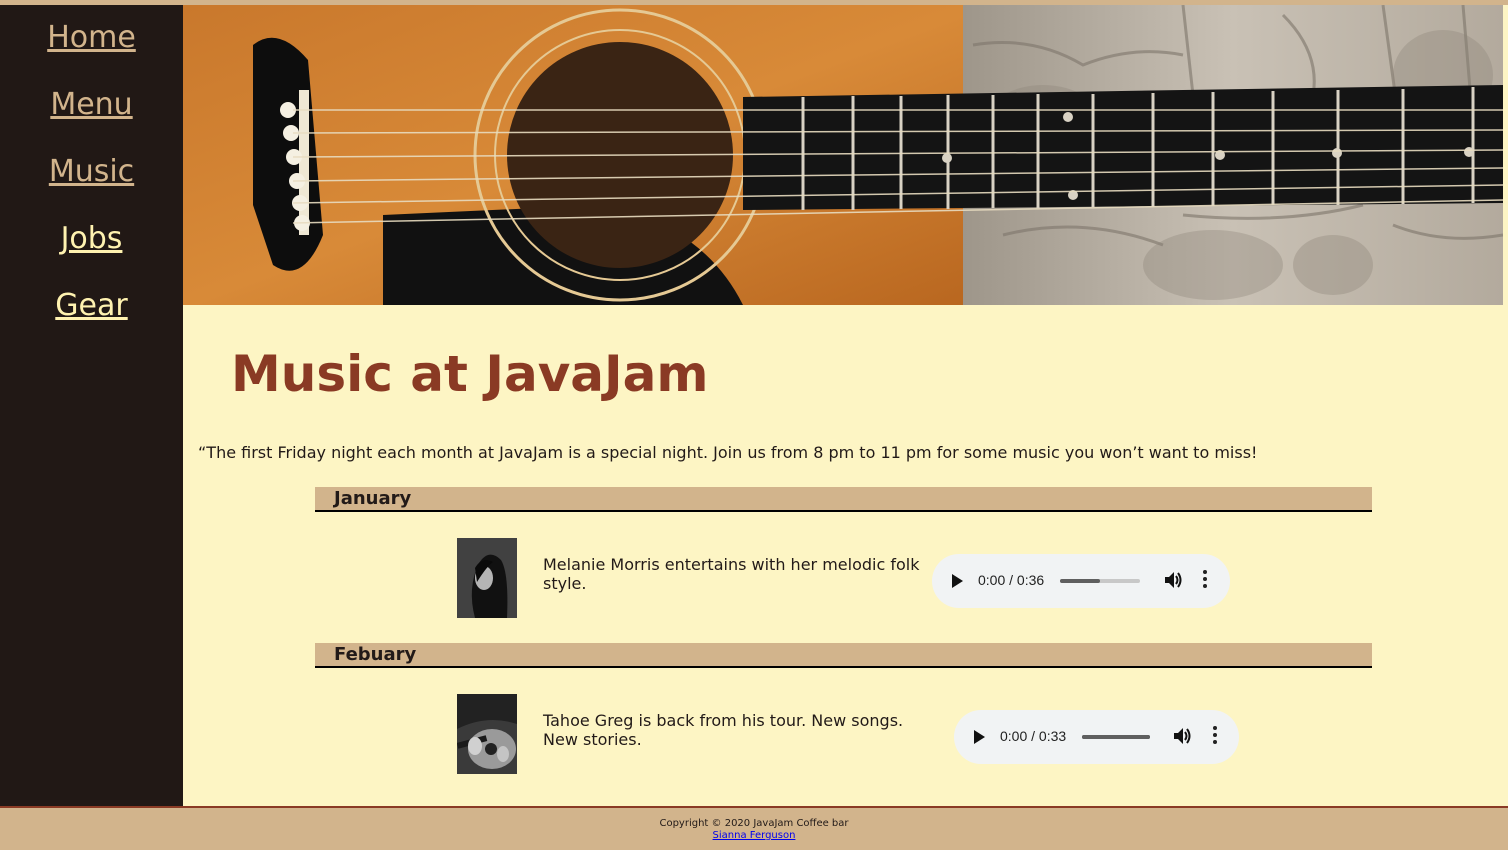 This screenshot has height=850, width=1508. What do you see at coordinates (1505, 405) in the screenshot?
I see `right-edge` at bounding box center [1505, 405].